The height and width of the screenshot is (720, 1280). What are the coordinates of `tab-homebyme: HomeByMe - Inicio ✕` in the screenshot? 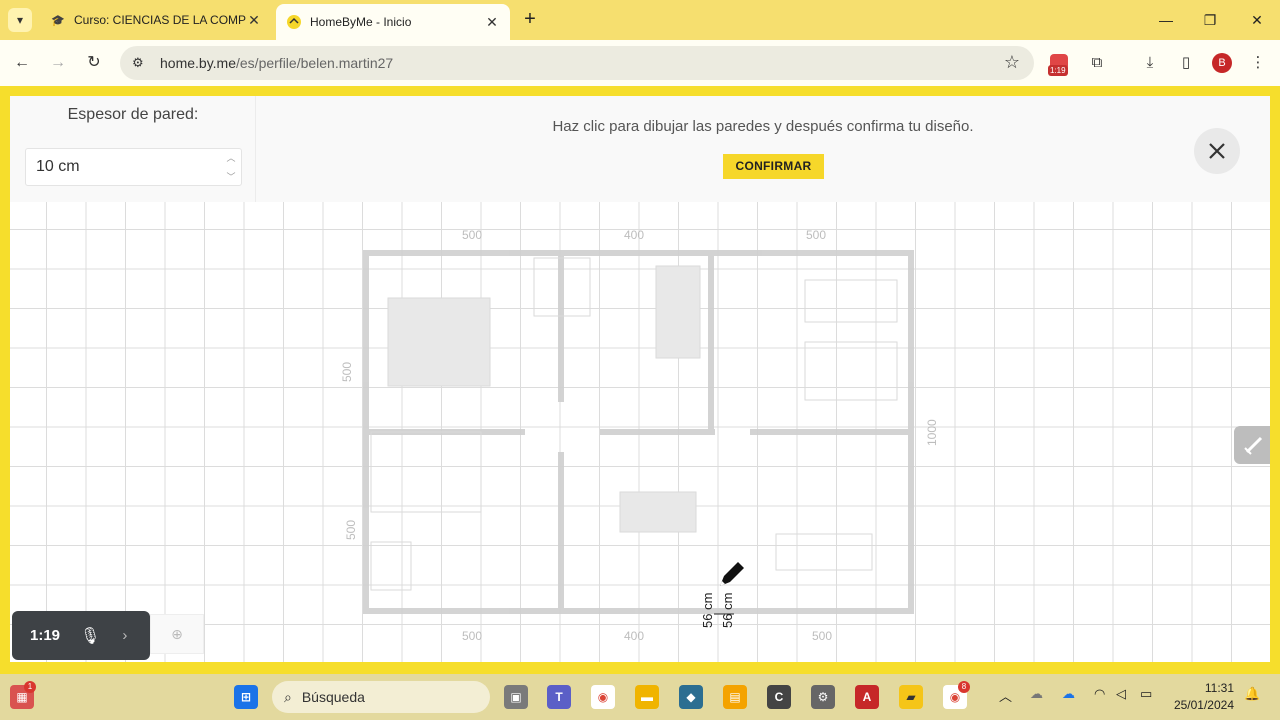 It's located at (393, 22).